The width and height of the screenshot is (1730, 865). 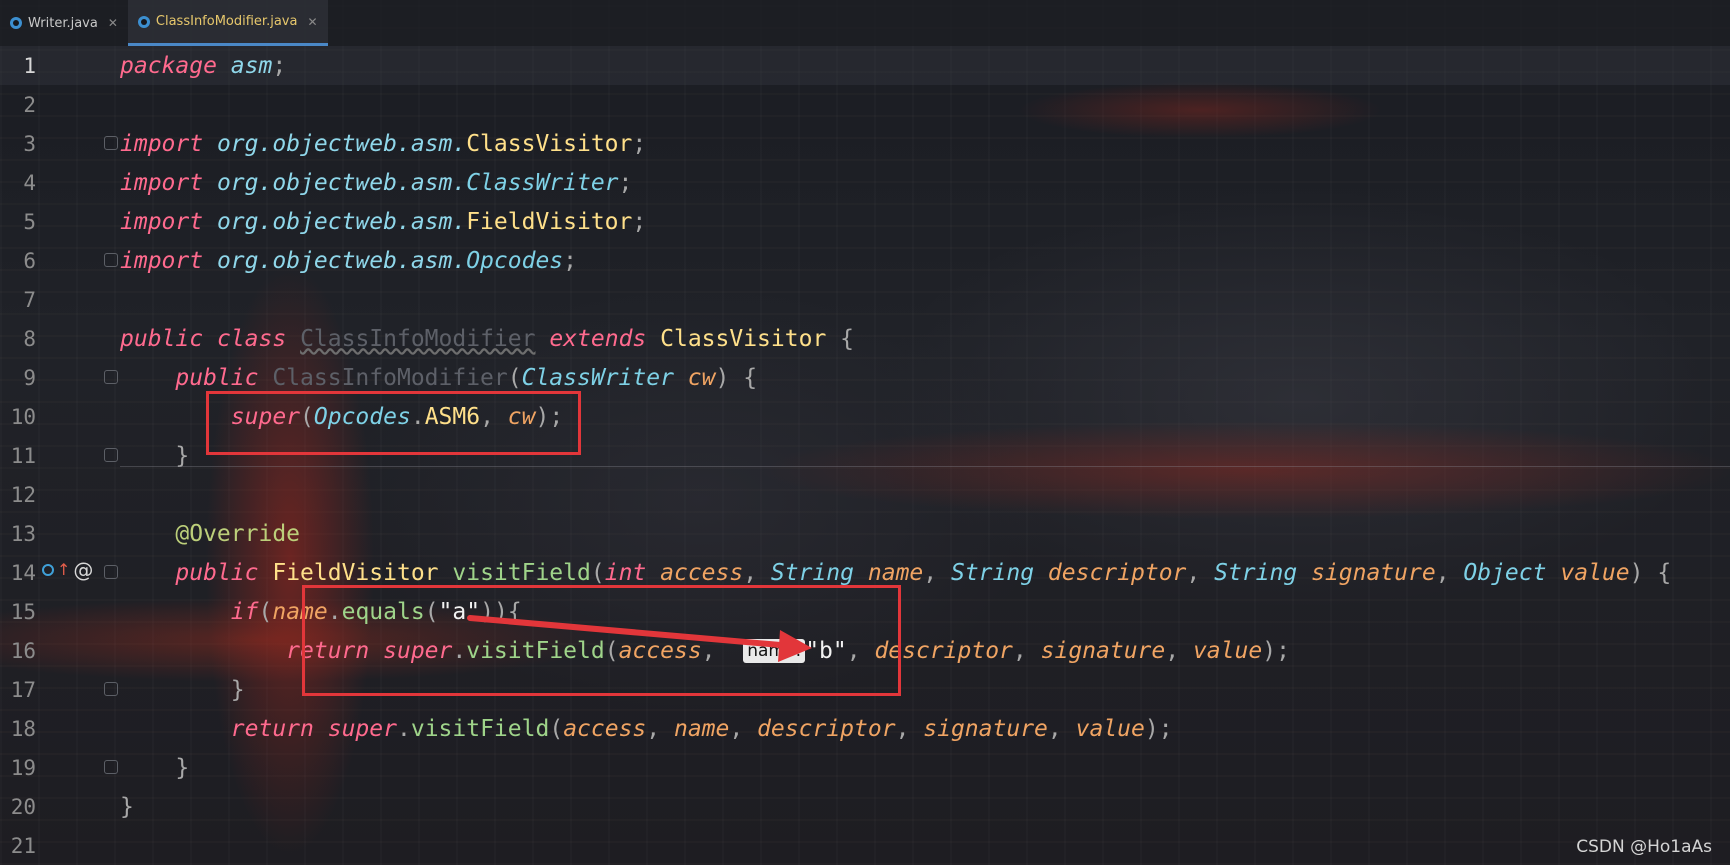 I want to click on class-name: FieldVisitor, so click(x=549, y=221).